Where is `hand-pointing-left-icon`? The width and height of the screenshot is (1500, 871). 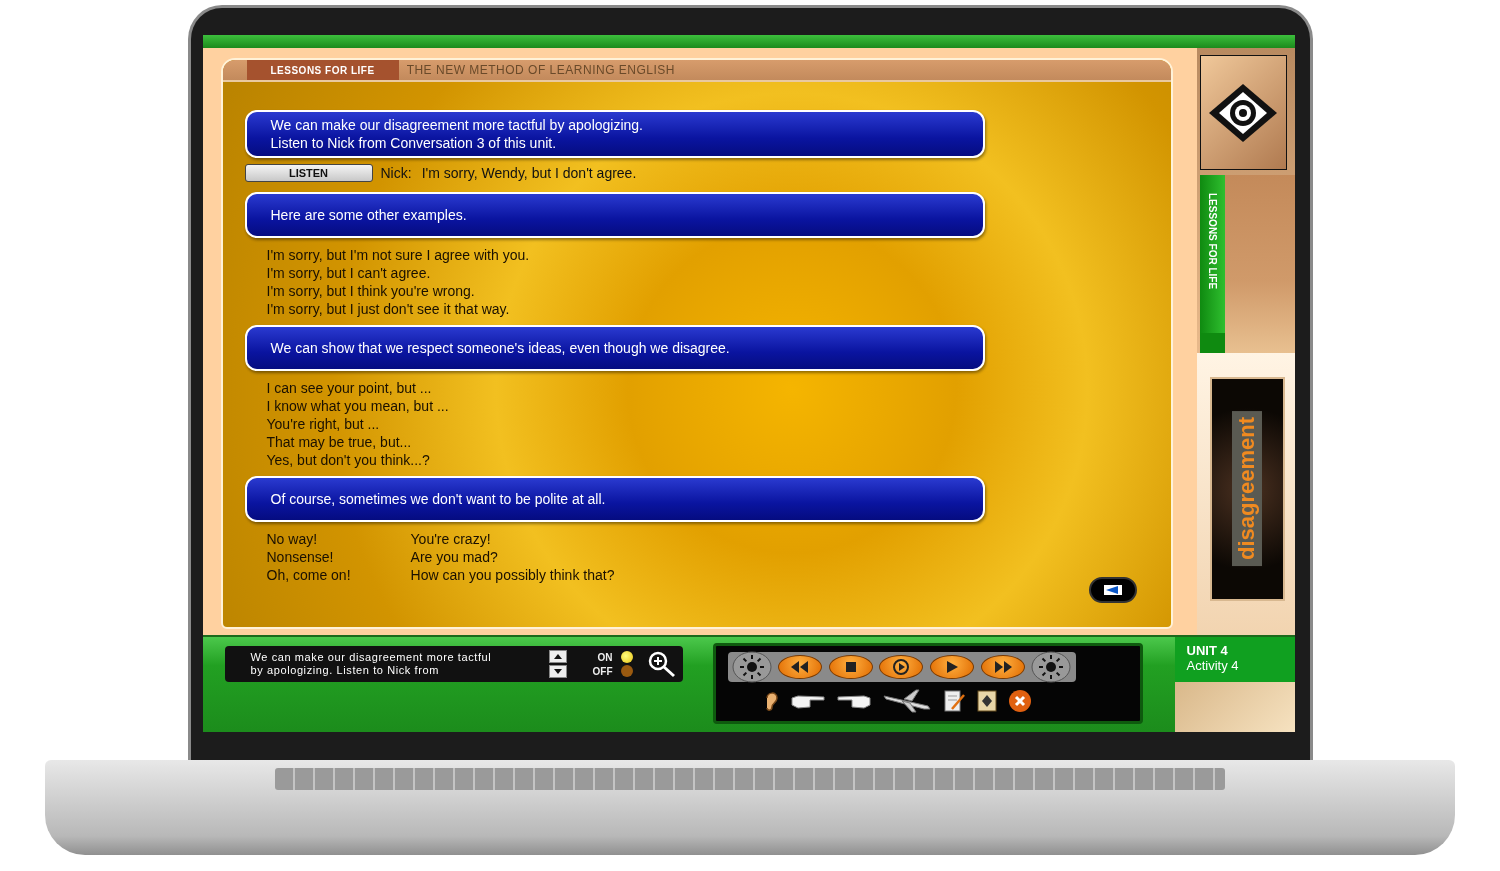
hand-pointing-left-icon is located at coordinates (853, 701).